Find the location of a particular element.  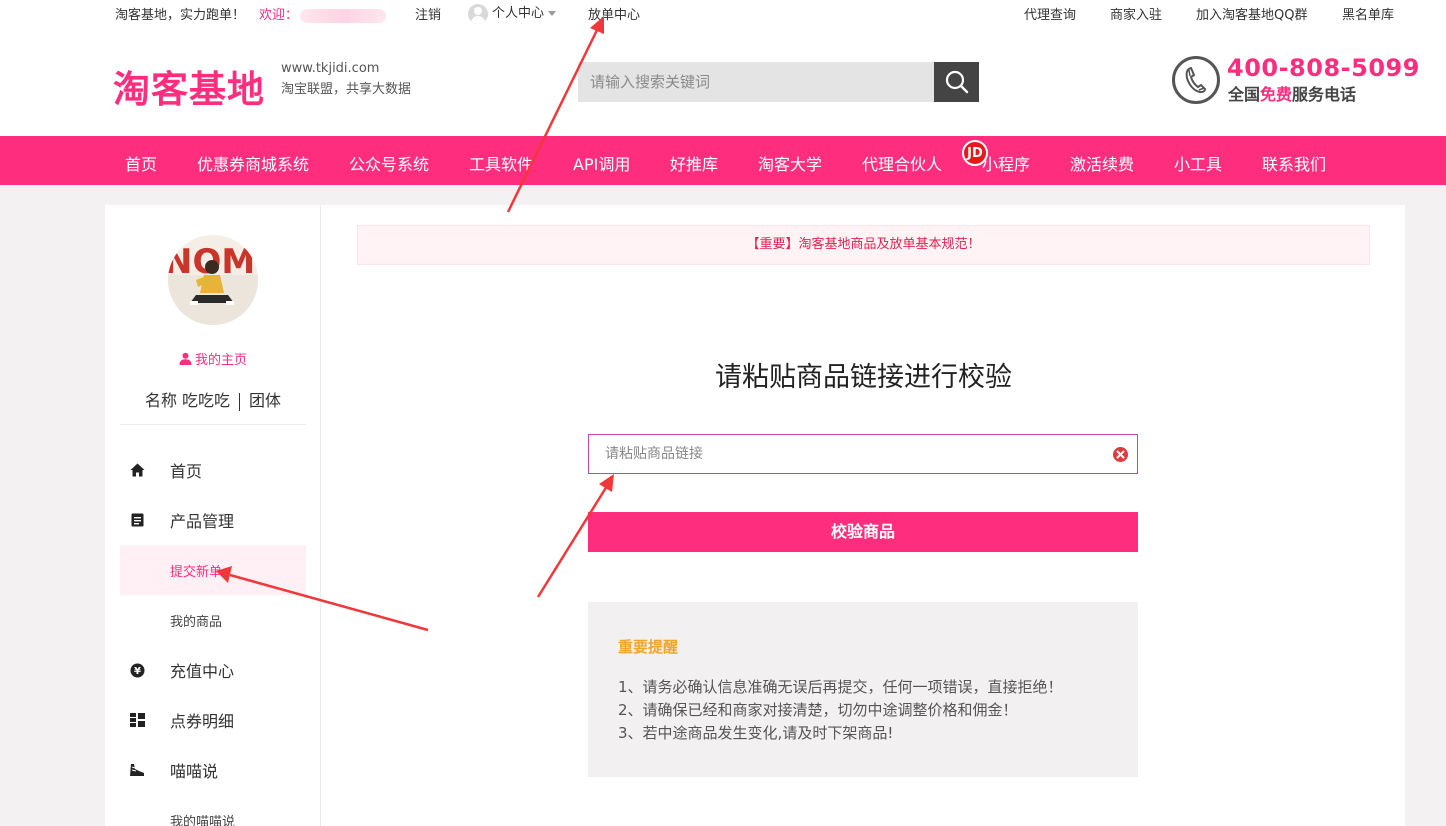

home-icon is located at coordinates (137, 470).